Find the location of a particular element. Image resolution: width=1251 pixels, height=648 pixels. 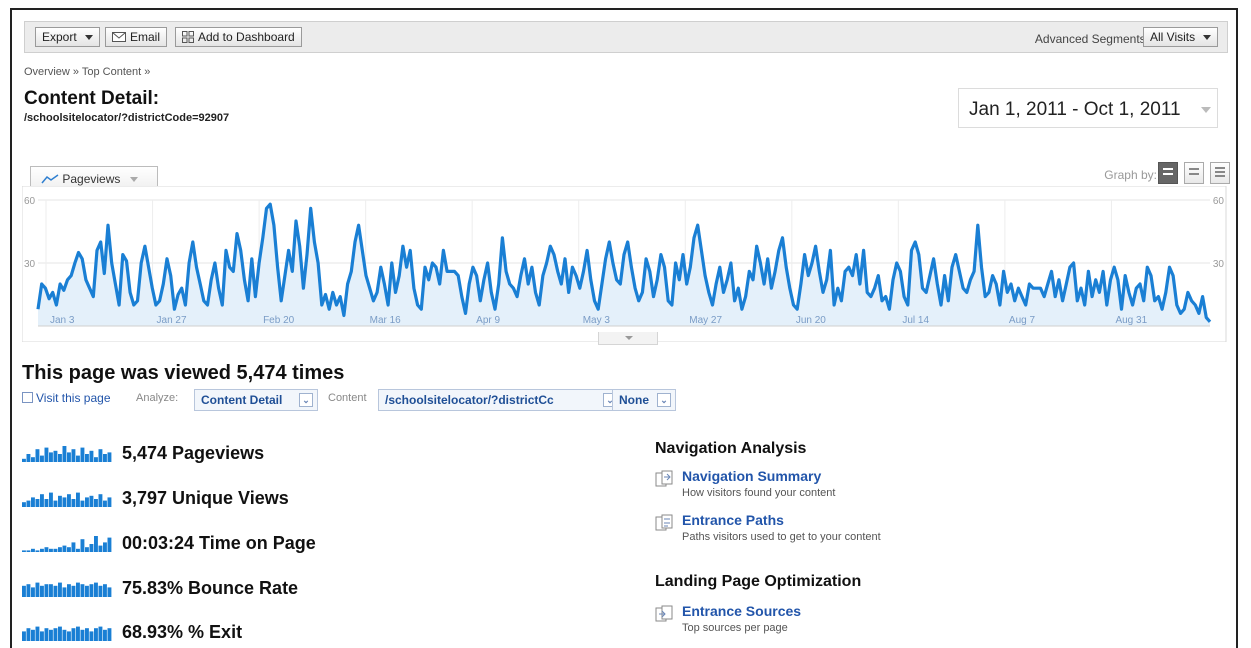

export-button-label: Export is located at coordinates (59, 37).